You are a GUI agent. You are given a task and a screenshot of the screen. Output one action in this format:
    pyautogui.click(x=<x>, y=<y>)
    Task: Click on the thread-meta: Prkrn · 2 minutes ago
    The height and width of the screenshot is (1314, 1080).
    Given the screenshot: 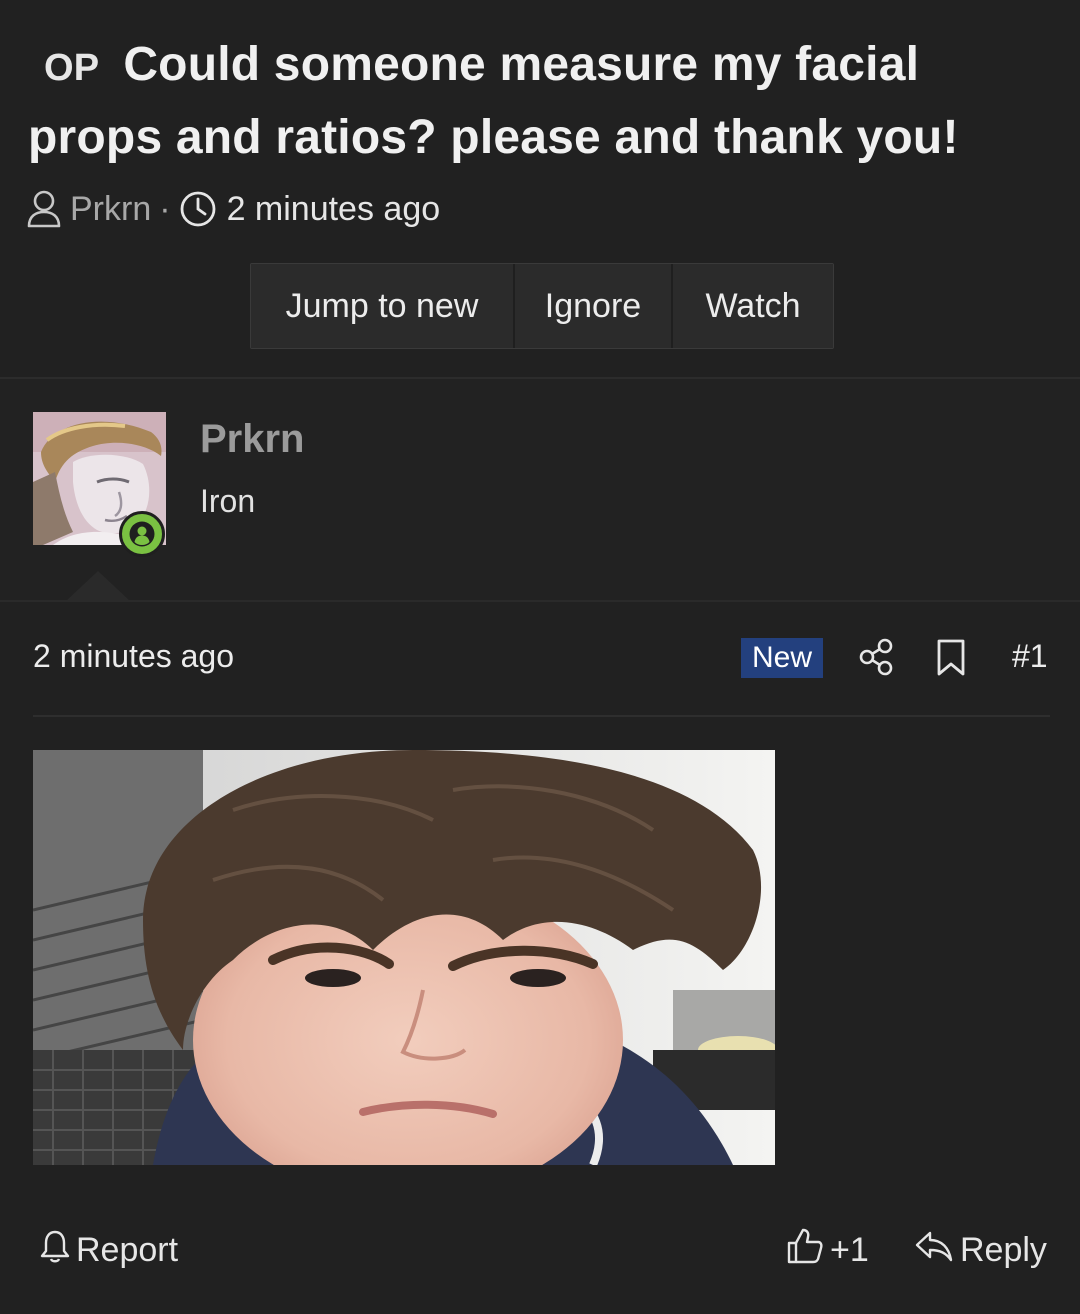 What is the action you would take?
    pyautogui.click(x=233, y=209)
    